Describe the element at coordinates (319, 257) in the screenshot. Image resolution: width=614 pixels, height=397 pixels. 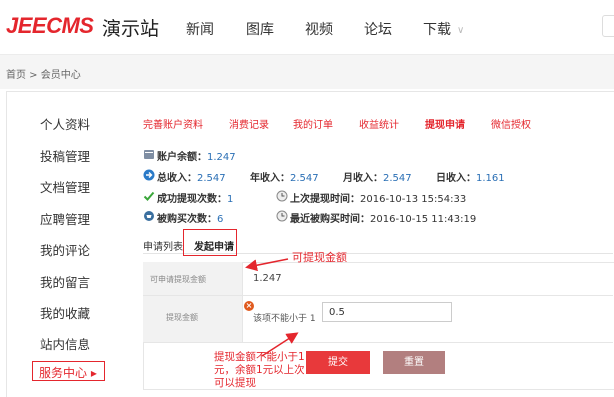
I see `annotation-note: 可提现金额` at that location.